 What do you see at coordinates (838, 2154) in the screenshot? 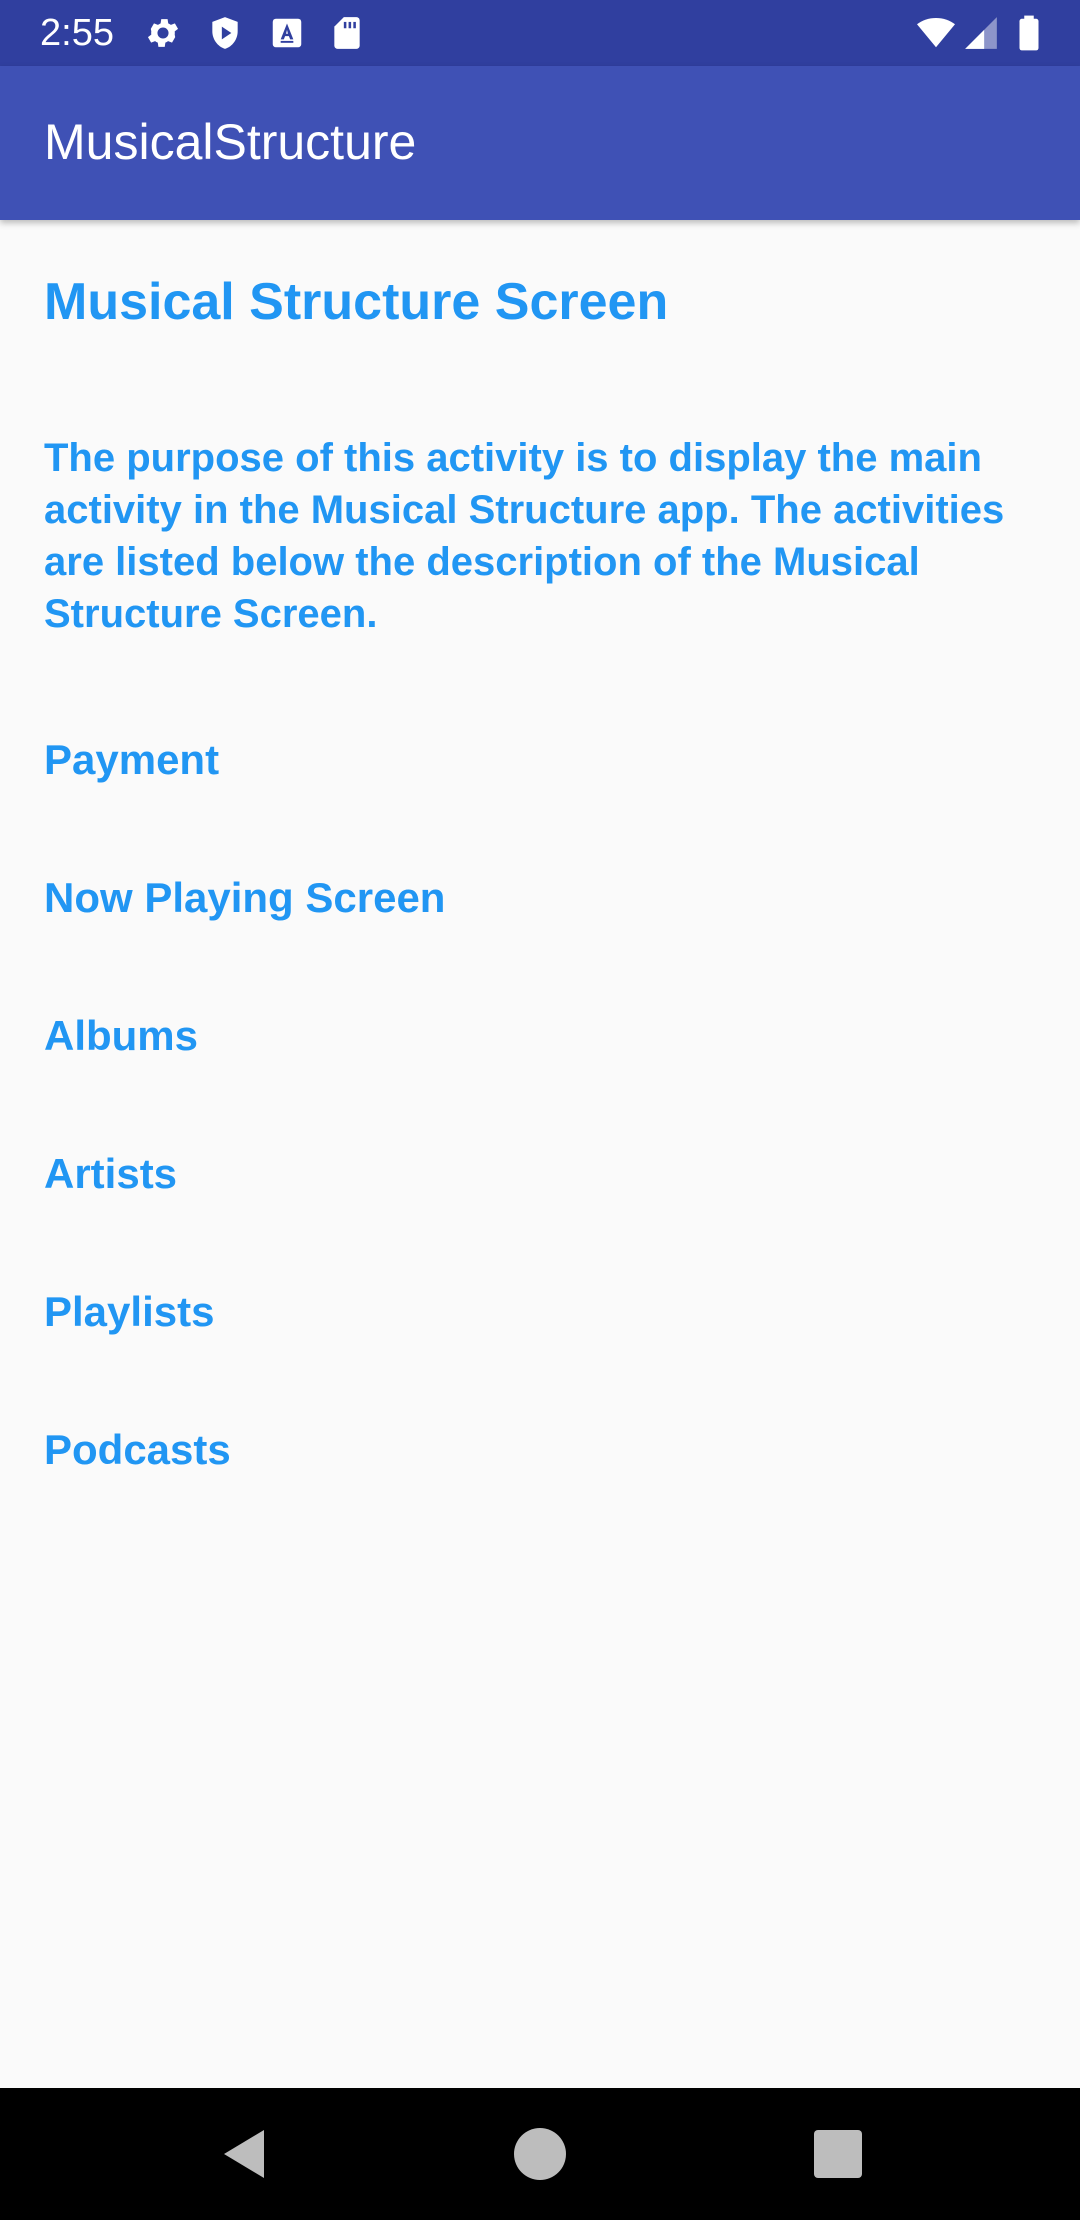
I see `recents-icon` at bounding box center [838, 2154].